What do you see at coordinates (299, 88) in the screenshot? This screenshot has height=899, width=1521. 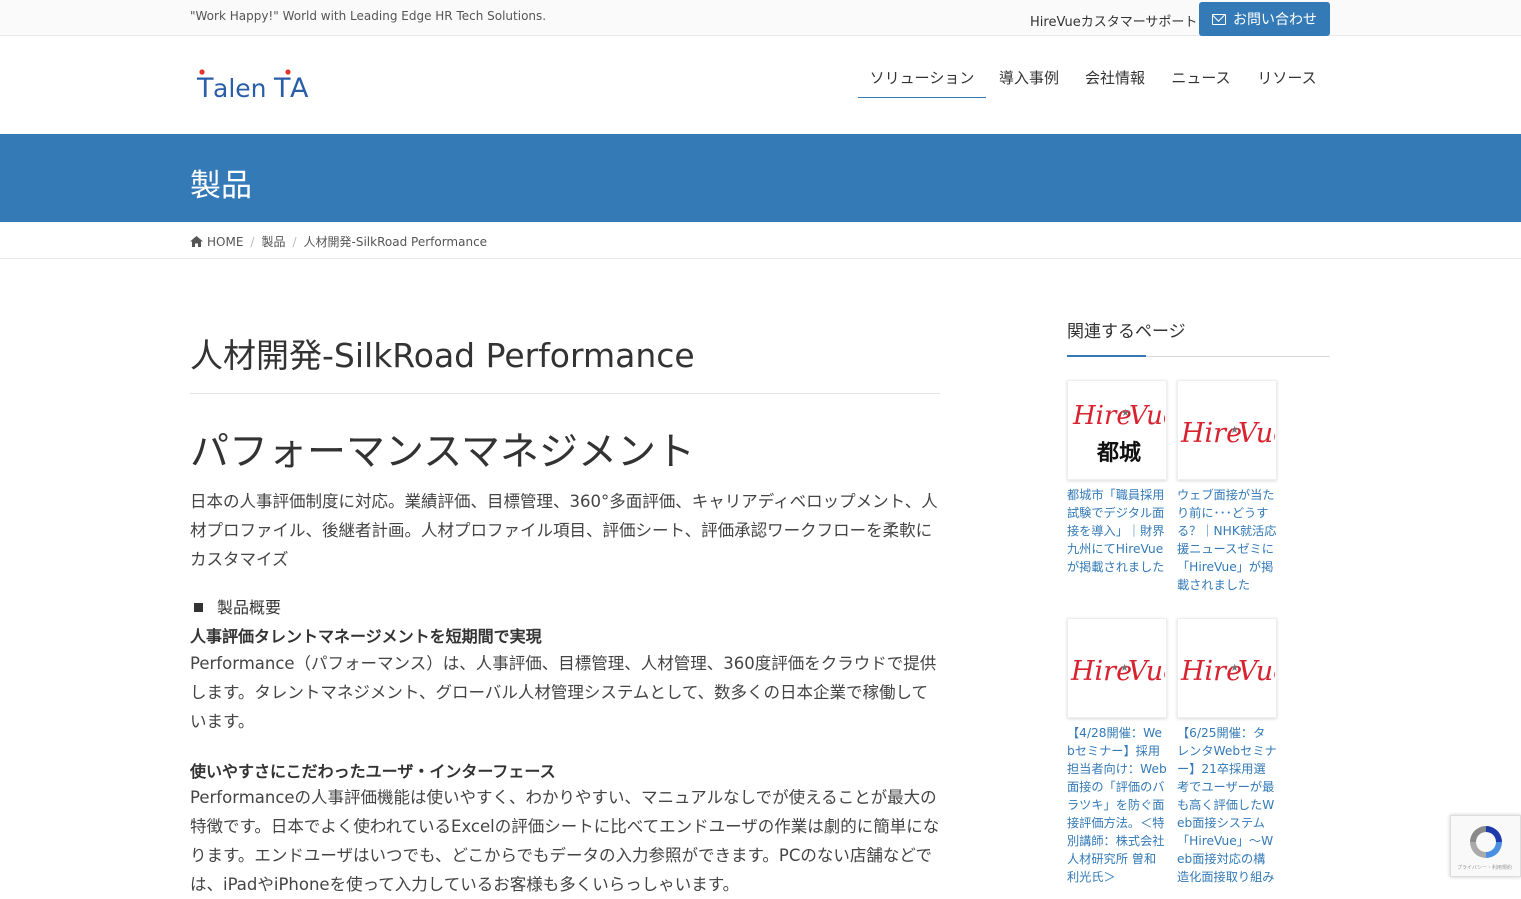 I see `svg-text: A` at bounding box center [299, 88].